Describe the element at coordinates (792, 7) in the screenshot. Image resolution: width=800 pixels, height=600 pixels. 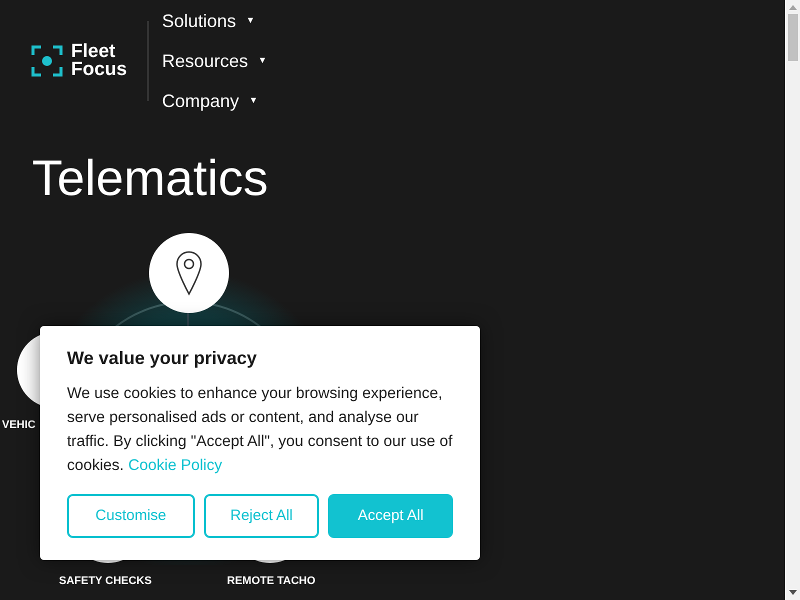
I see `scroll-up-icon` at that location.